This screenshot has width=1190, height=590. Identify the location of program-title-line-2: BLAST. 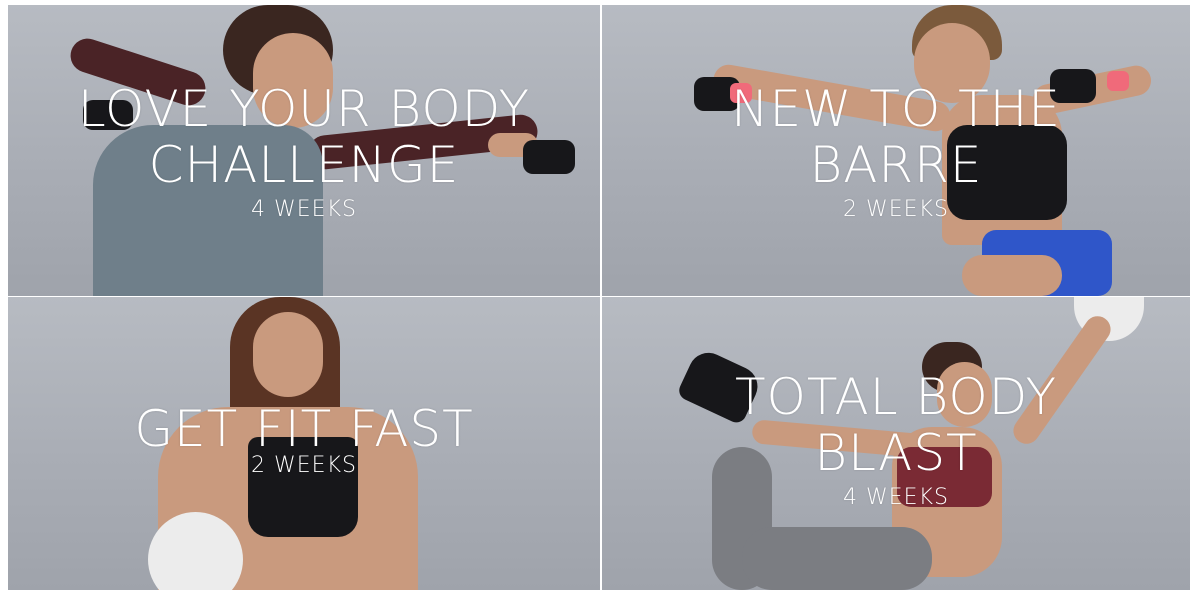
(896, 453).